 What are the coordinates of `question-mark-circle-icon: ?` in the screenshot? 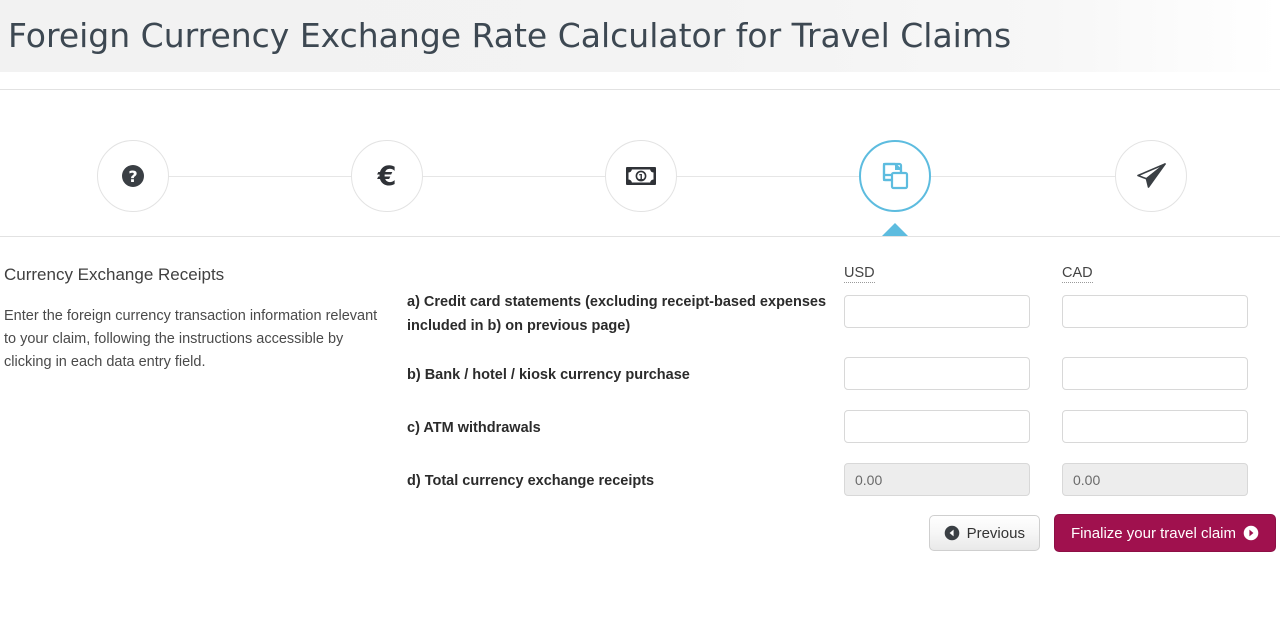 It's located at (133, 176).